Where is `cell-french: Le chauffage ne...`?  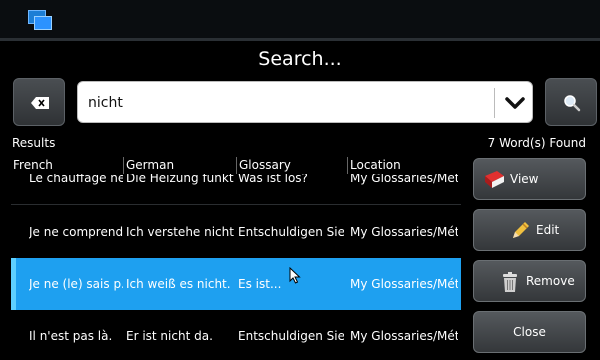
cell-french: Le chauffage ne... is located at coordinates (76, 179).